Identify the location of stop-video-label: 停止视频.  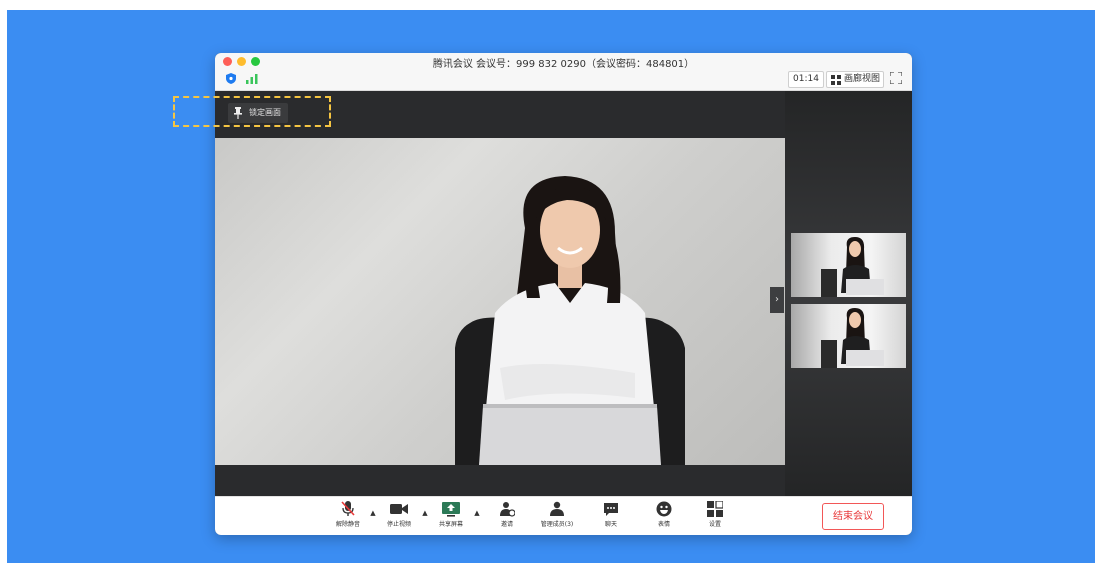
(398, 524).